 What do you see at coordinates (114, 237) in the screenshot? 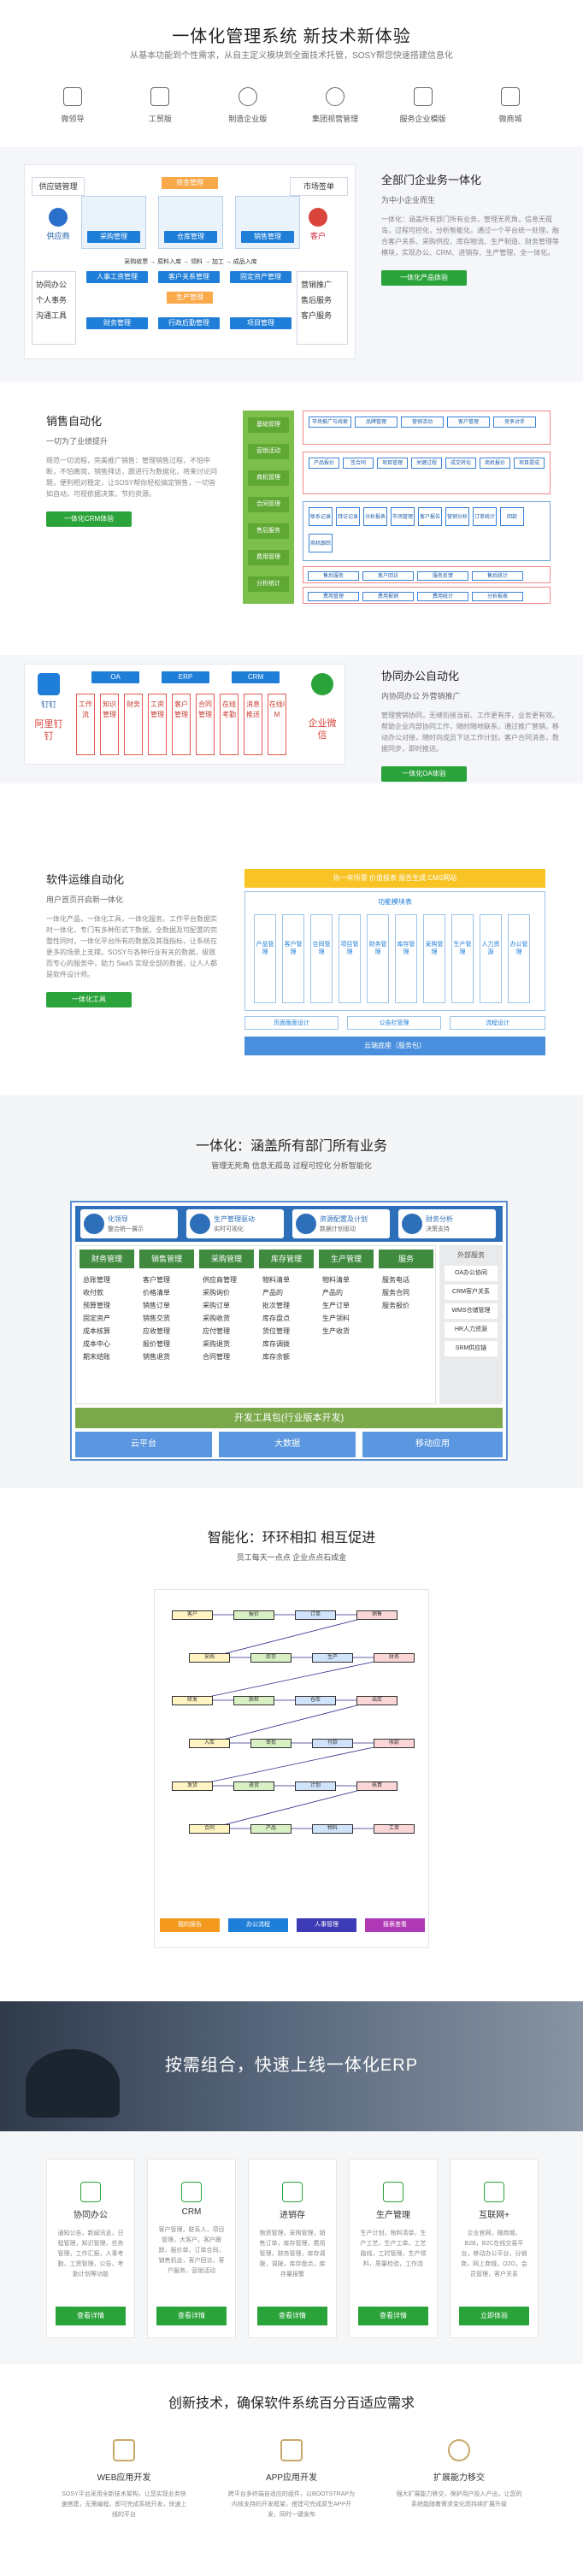
I see `flow-purchase: 采购管理` at bounding box center [114, 237].